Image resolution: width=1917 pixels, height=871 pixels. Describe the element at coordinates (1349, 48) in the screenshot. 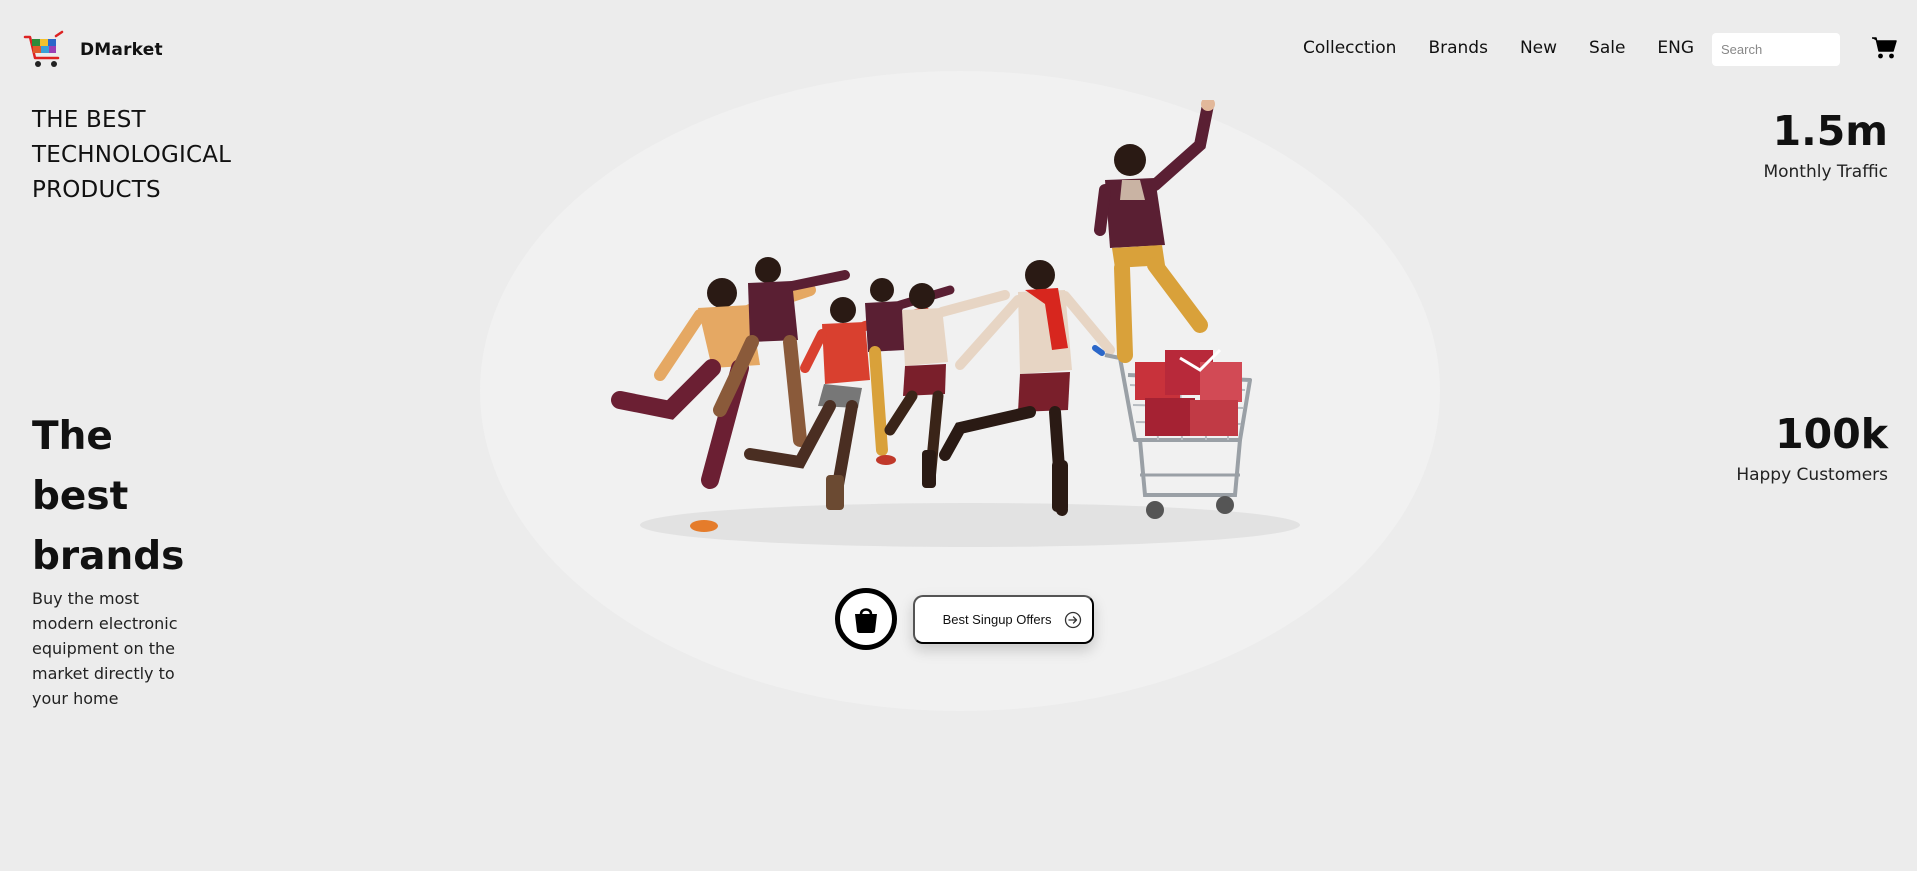

I see `nav-collection: Collecction` at that location.